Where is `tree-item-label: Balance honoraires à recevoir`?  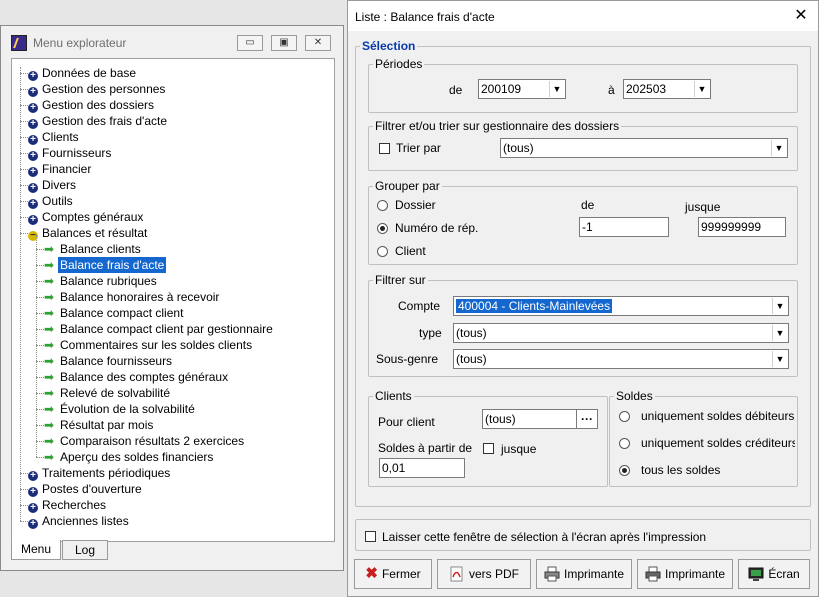
tree-item-label: Balance honoraires à recevoir is located at coordinates (140, 297).